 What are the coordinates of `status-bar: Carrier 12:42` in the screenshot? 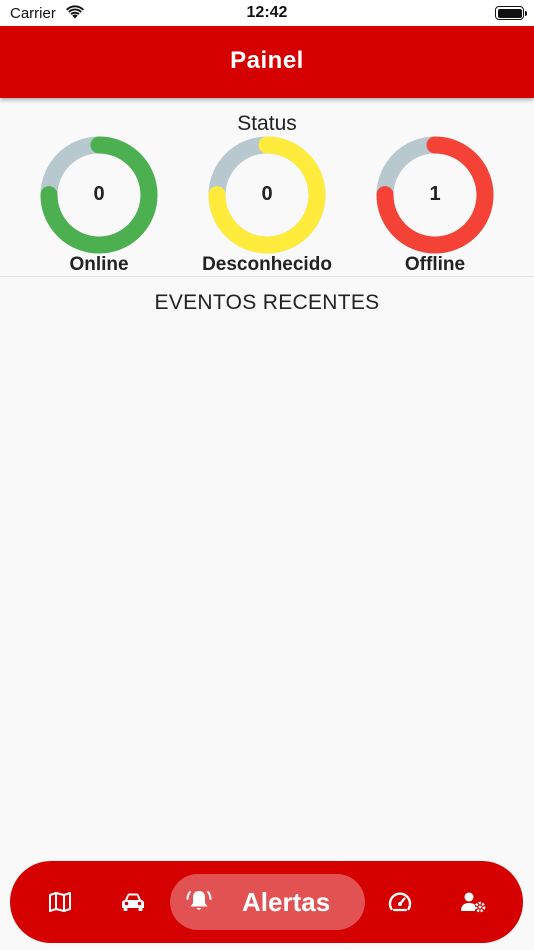 It's located at (267, 13).